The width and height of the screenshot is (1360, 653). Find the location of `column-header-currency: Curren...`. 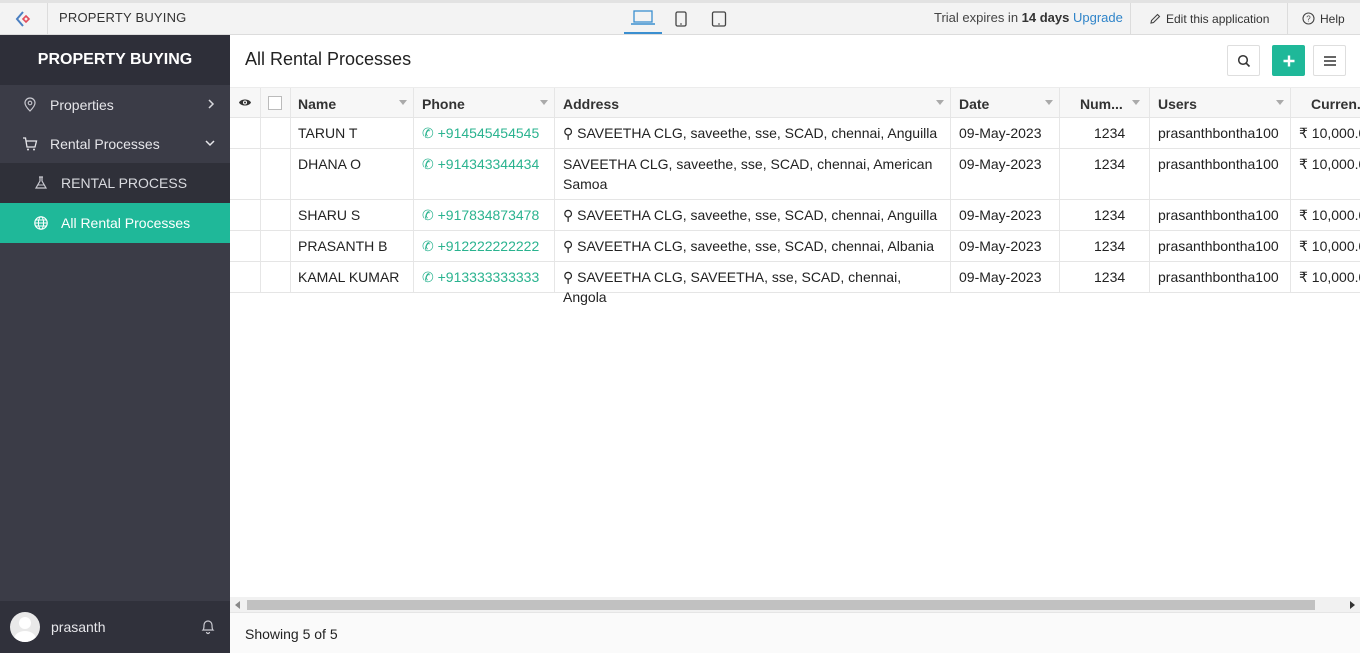

column-header-currency: Curren... is located at coordinates (1335, 102).